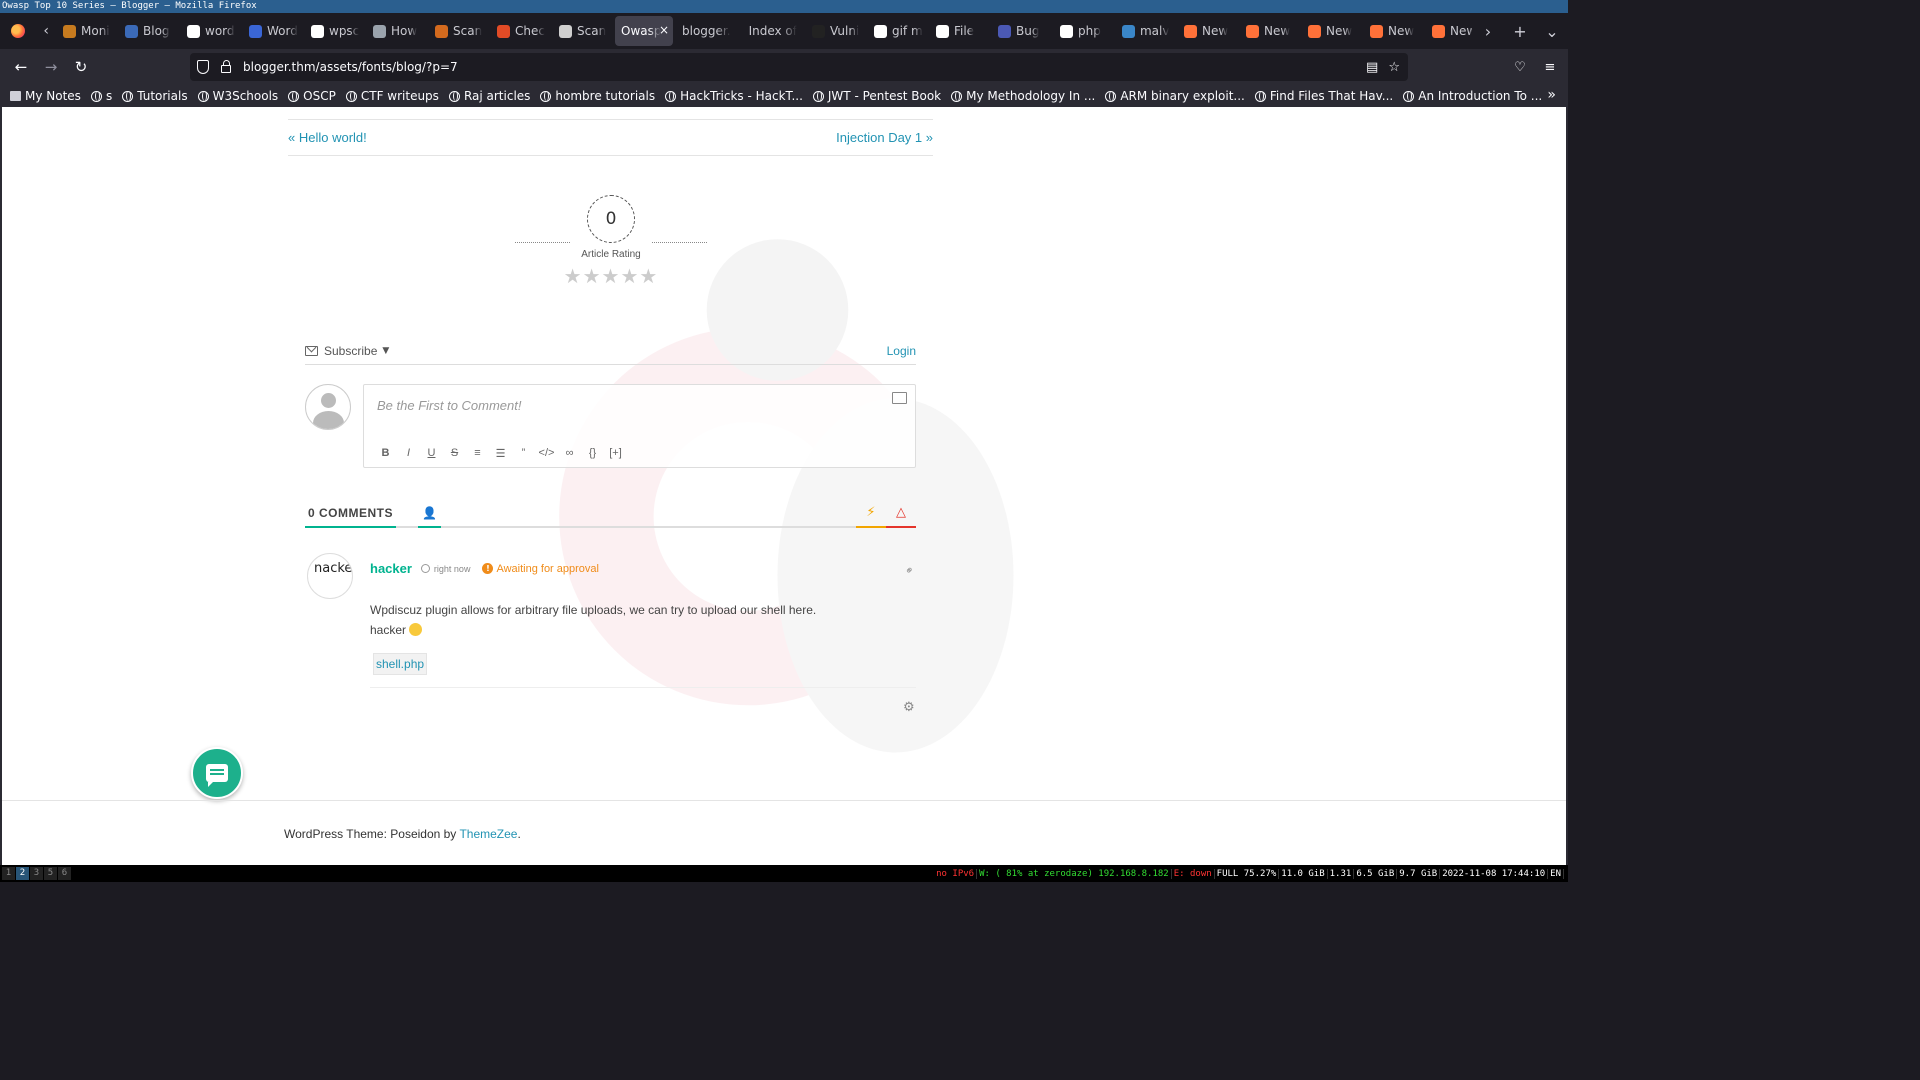  I want to click on bookmark-item: My Notes, so click(45, 96).